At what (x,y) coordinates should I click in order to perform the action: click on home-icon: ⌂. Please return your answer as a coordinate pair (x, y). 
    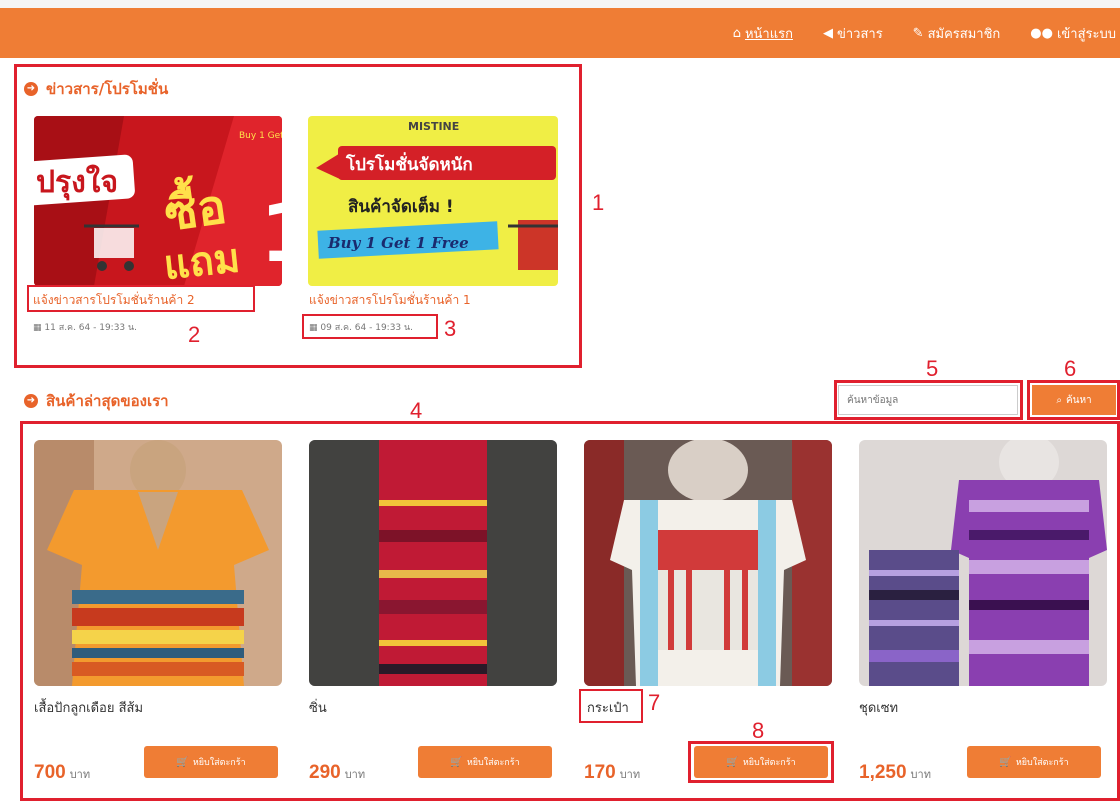
    Looking at the image, I should click on (736, 33).